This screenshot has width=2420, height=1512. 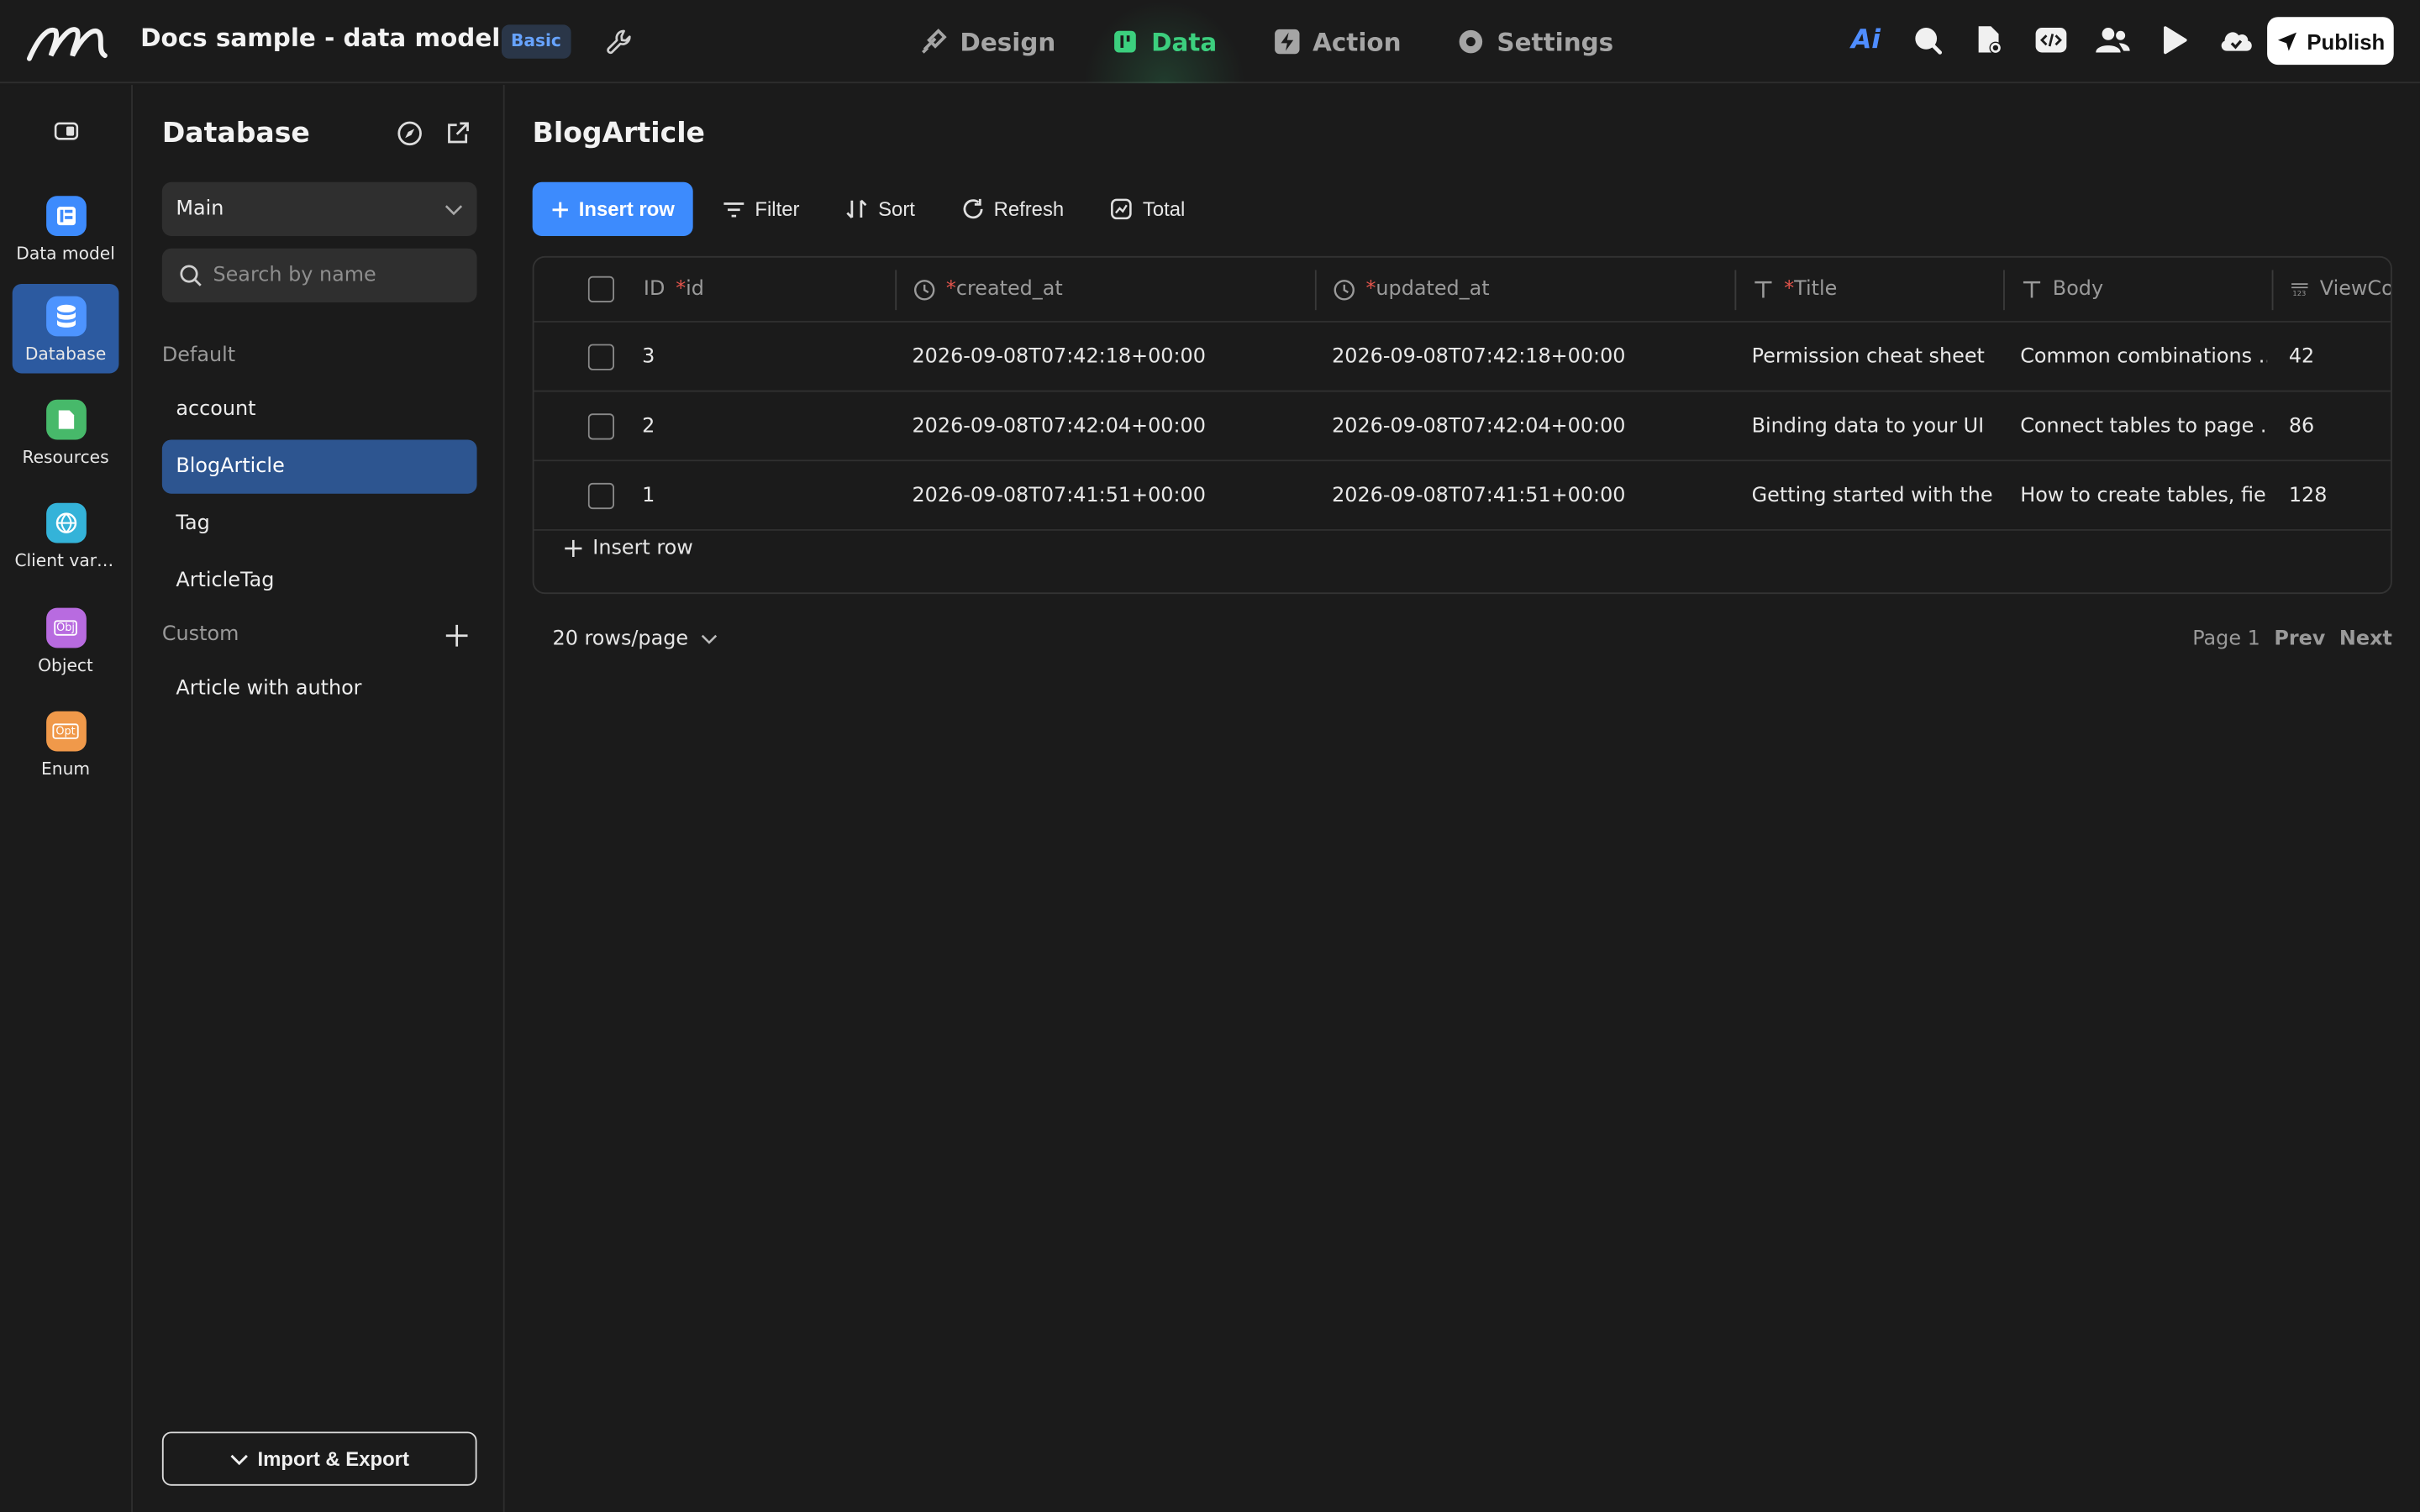 I want to click on total-button: Total, so click(x=1147, y=209).